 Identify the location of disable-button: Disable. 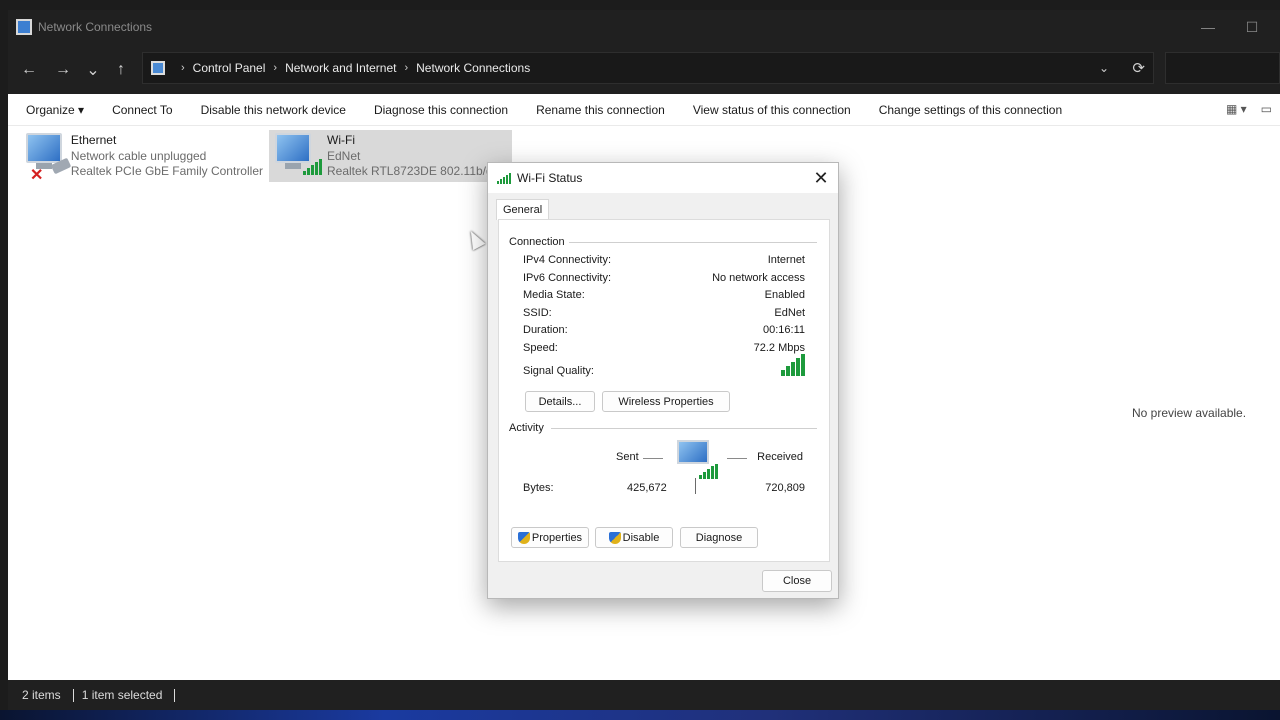
(634, 537).